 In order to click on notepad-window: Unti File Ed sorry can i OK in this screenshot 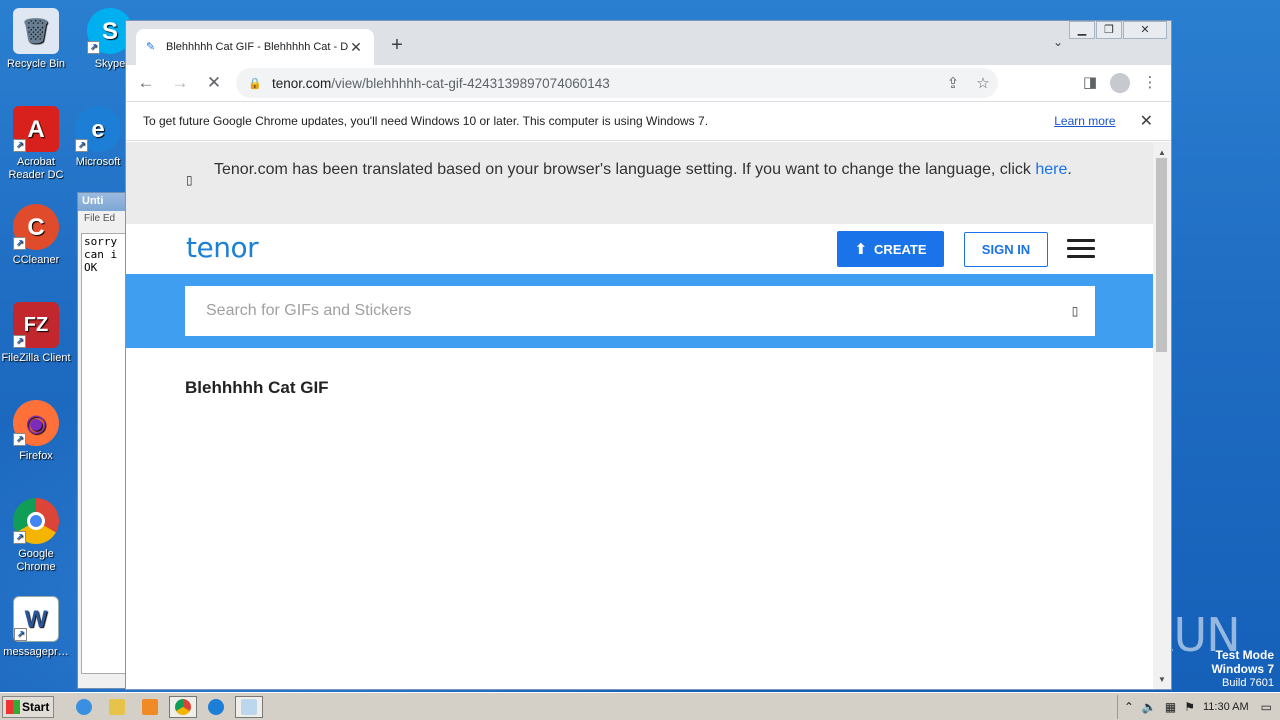, I will do `click(102, 440)`.